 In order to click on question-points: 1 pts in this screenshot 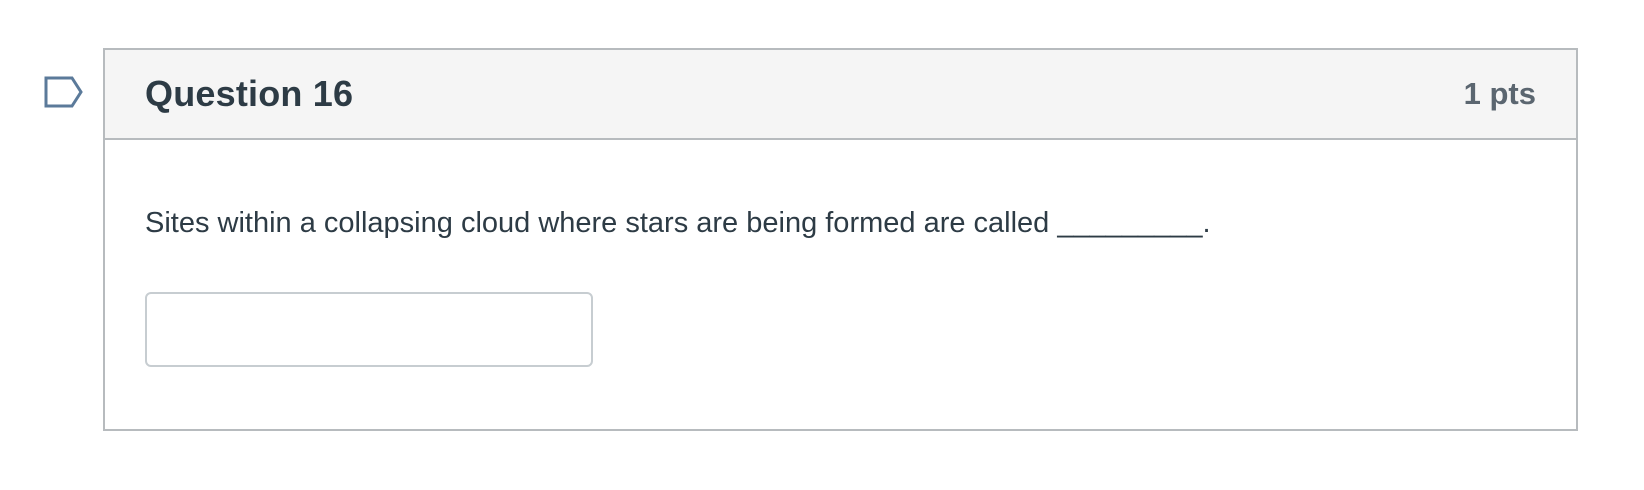, I will do `click(1499, 93)`.